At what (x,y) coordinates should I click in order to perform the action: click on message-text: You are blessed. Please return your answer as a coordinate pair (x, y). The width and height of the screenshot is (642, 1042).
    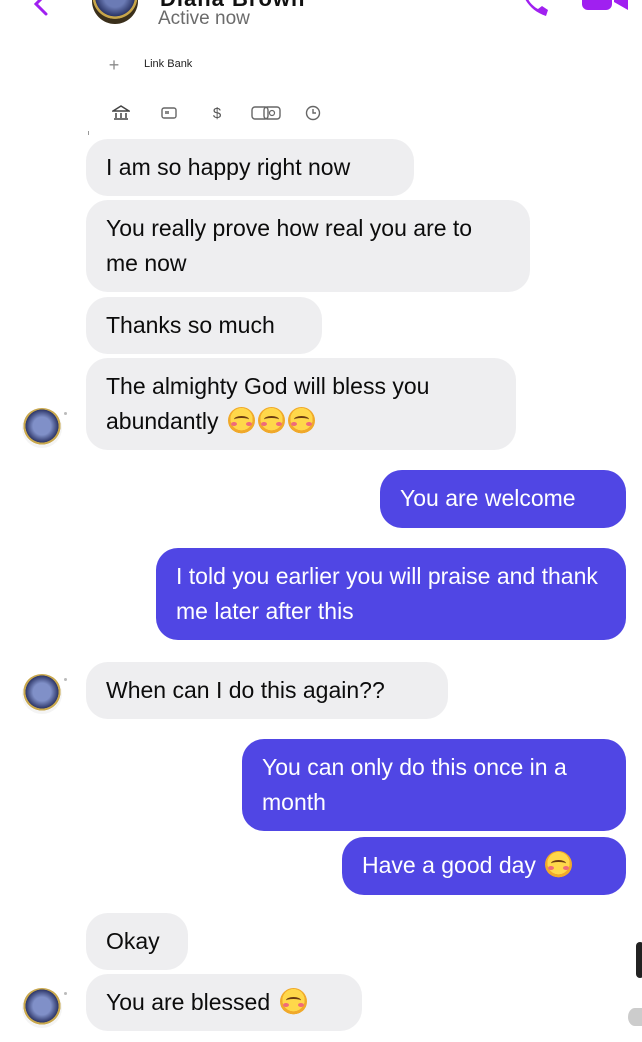
    Looking at the image, I should click on (188, 1002).